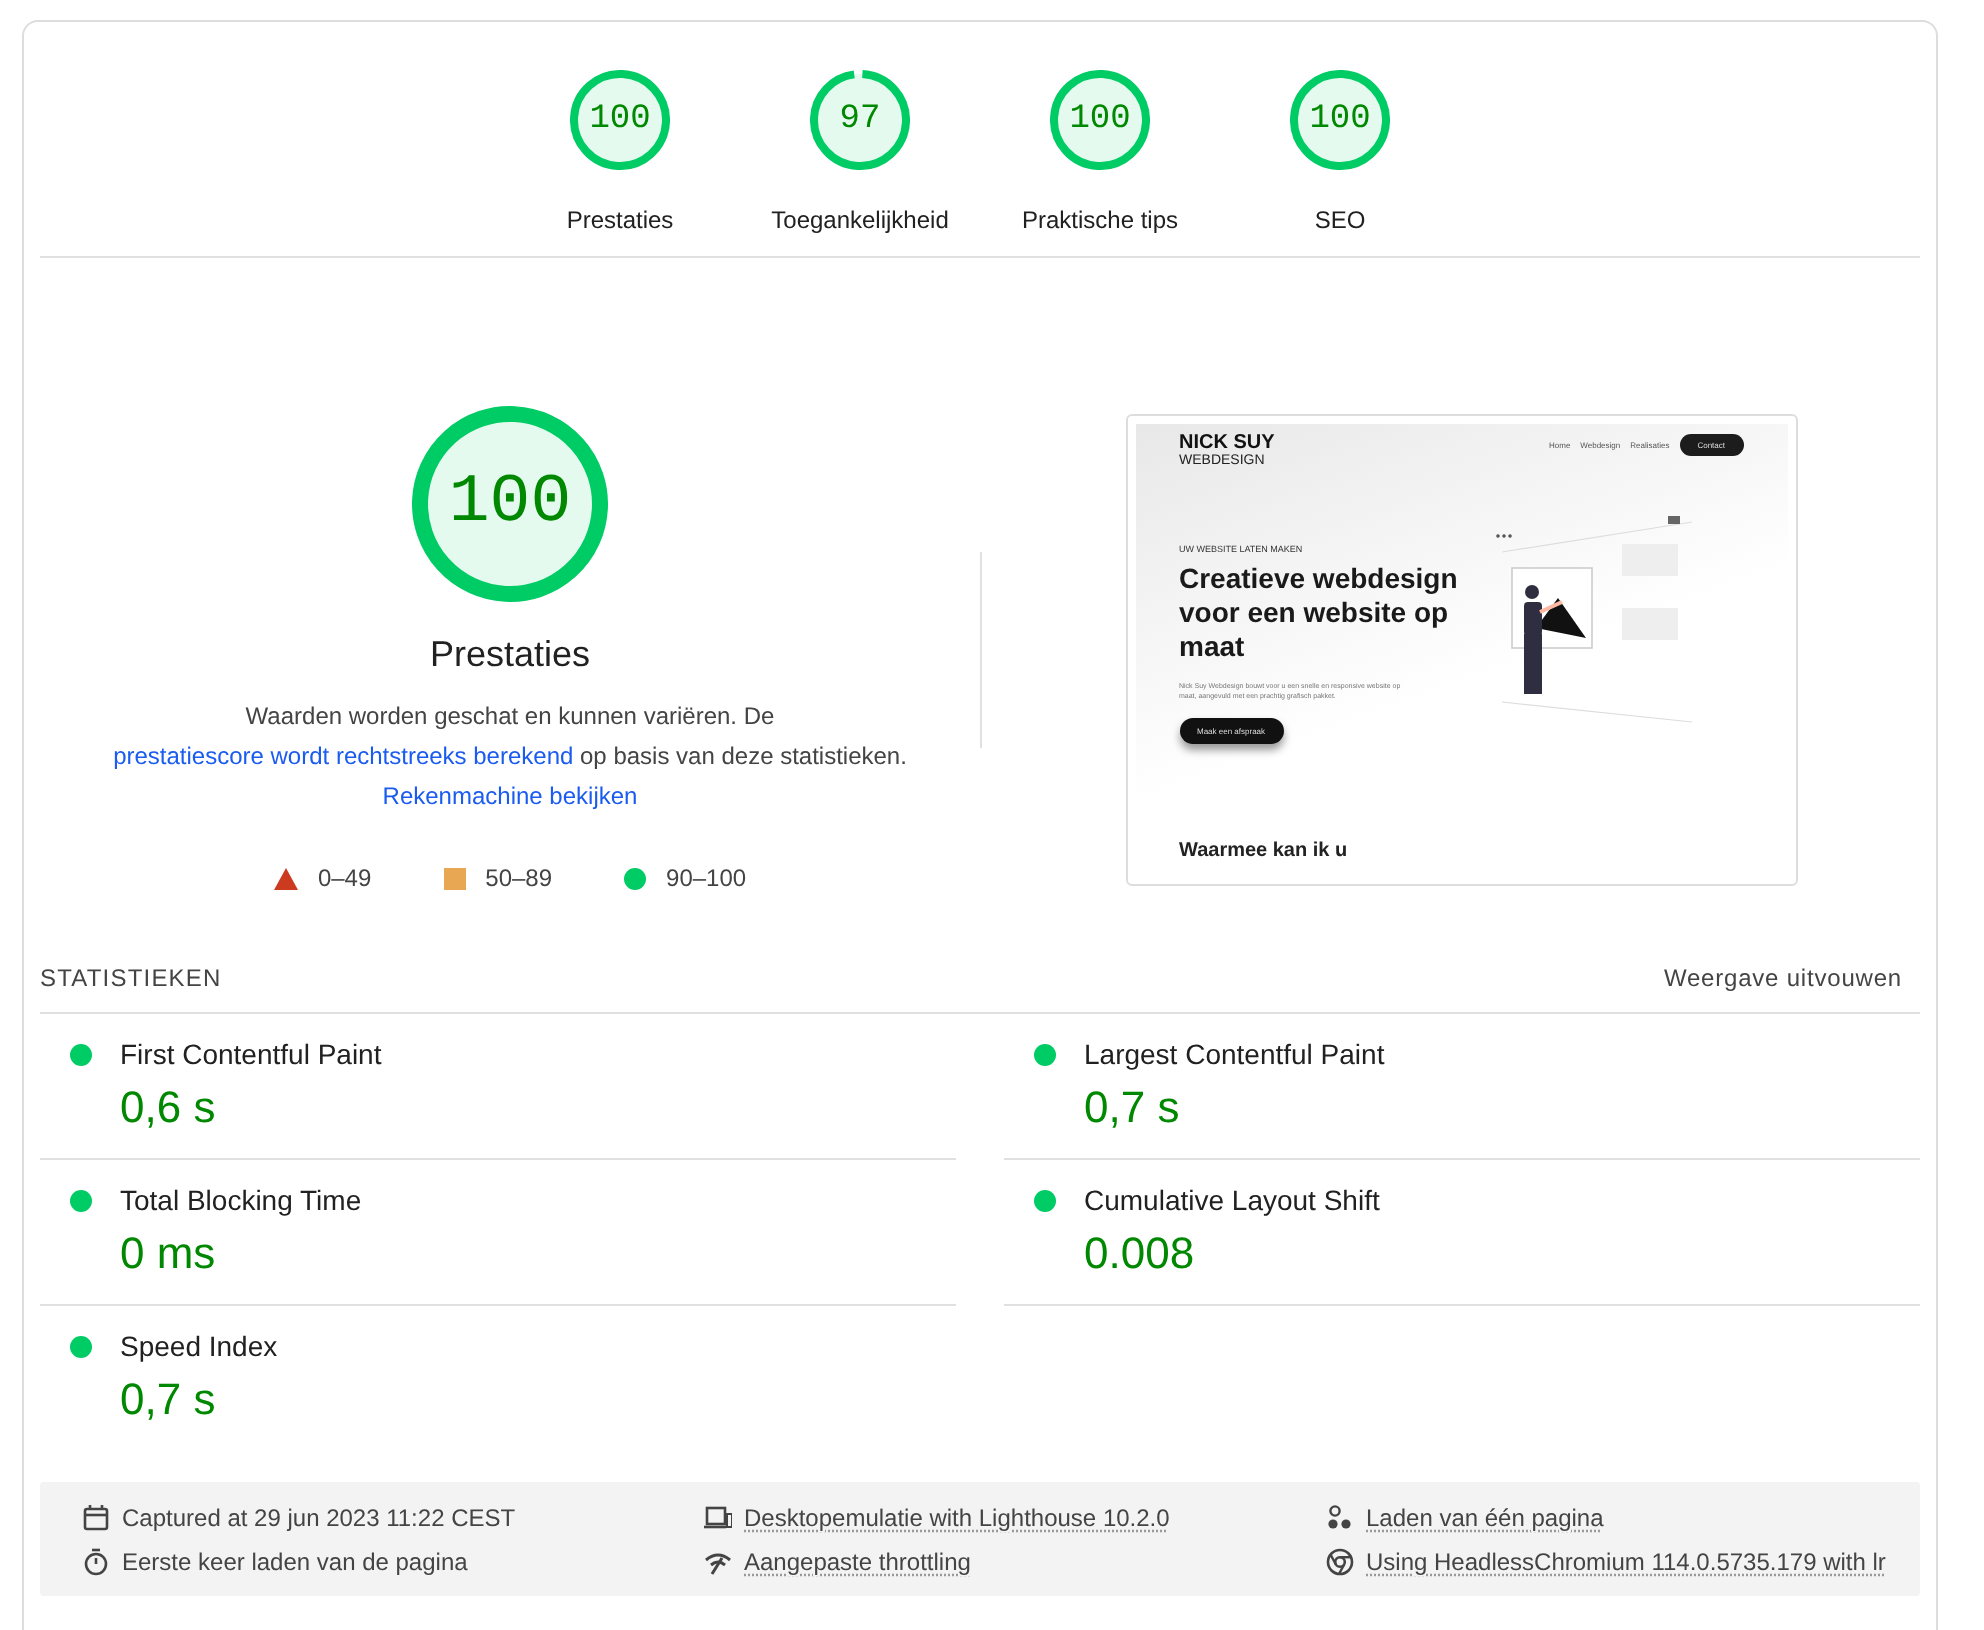  I want to click on metric-name: Largest Contentful Paint, so click(1235, 1054).